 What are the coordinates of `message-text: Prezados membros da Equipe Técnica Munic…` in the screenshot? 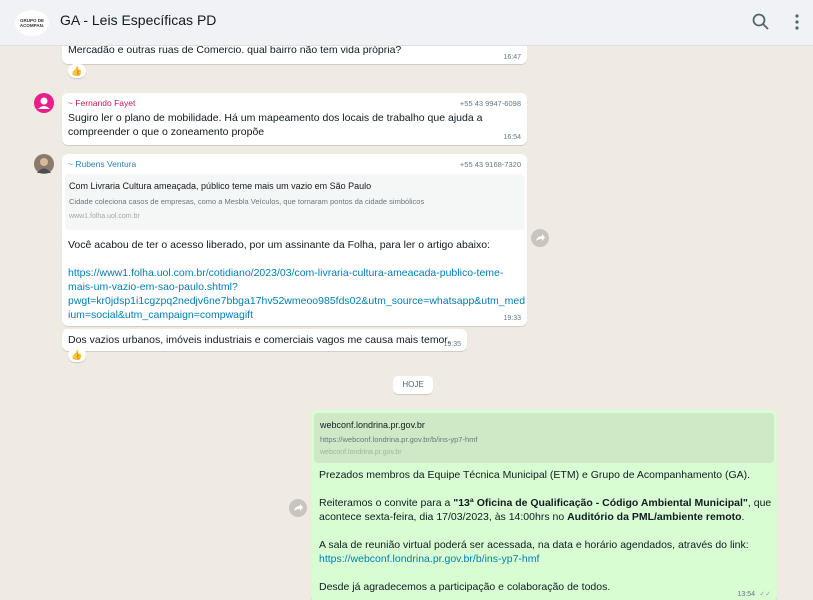 It's located at (535, 475).